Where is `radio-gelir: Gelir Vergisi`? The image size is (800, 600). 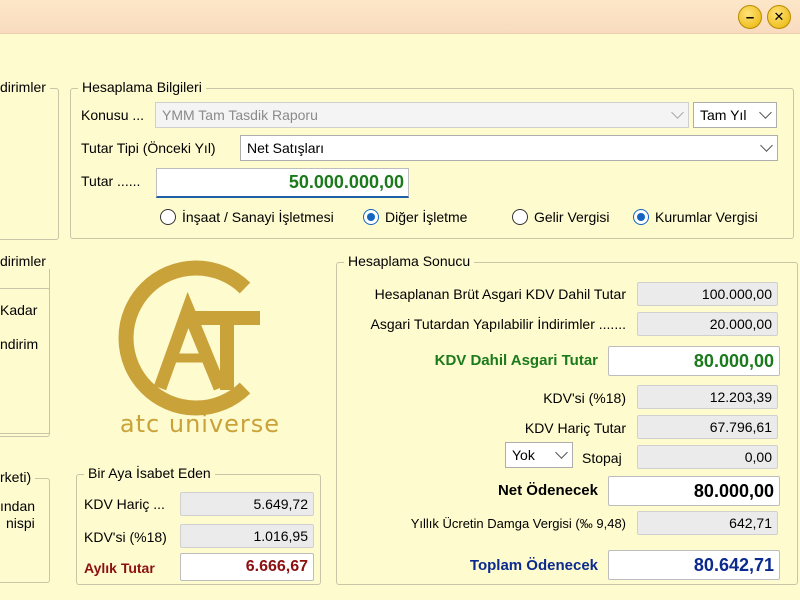 radio-gelir: Gelir Vergisi is located at coordinates (560, 217).